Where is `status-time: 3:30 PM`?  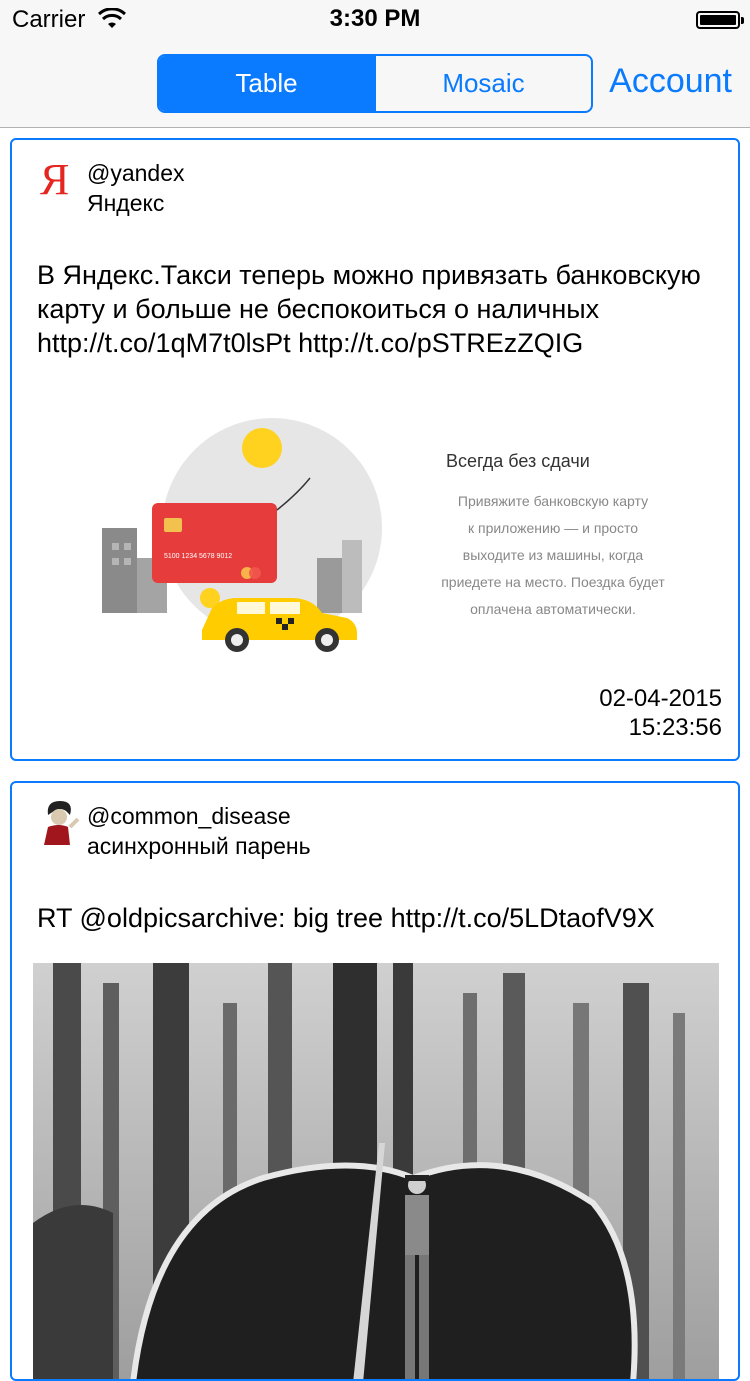 status-time: 3:30 PM is located at coordinates (375, 18).